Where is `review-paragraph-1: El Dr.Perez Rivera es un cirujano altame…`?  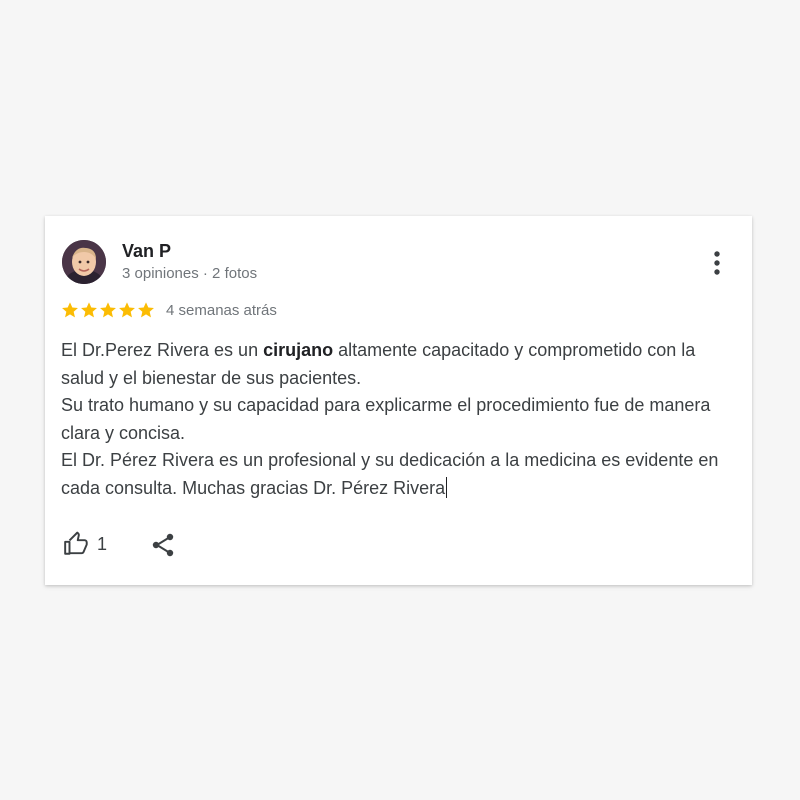 review-paragraph-1: El Dr.Perez Rivera es un cirujano altame… is located at coordinates (401, 364).